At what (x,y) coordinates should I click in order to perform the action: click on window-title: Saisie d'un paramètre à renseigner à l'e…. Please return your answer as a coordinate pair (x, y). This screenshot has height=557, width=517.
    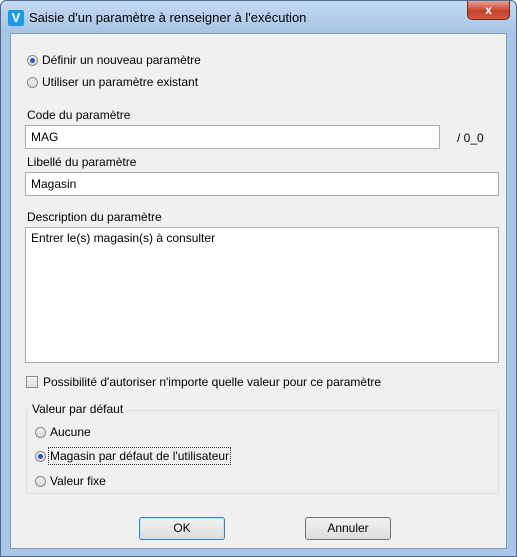
    Looking at the image, I should click on (168, 17).